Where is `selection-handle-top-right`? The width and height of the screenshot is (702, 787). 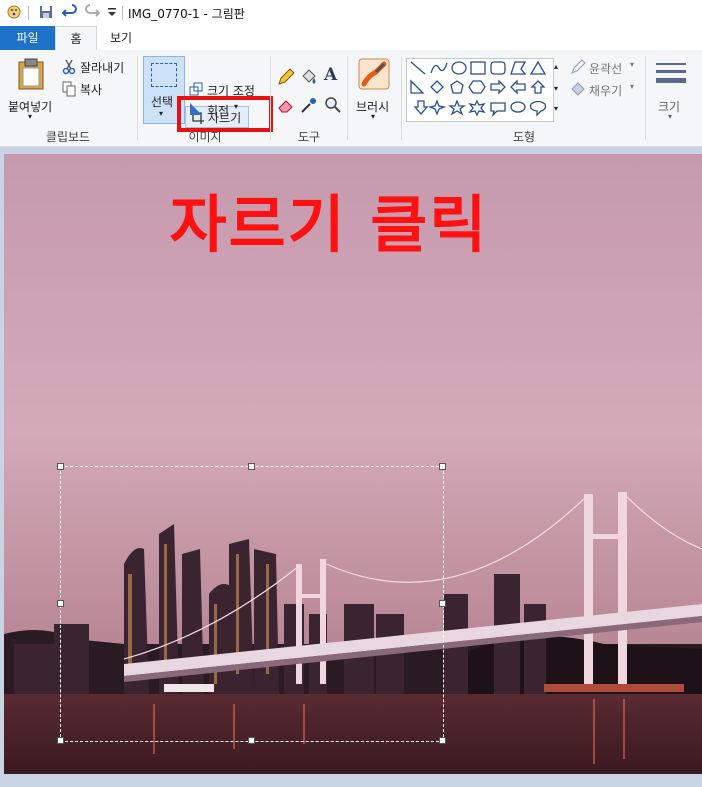 selection-handle-top-right is located at coordinates (442, 466).